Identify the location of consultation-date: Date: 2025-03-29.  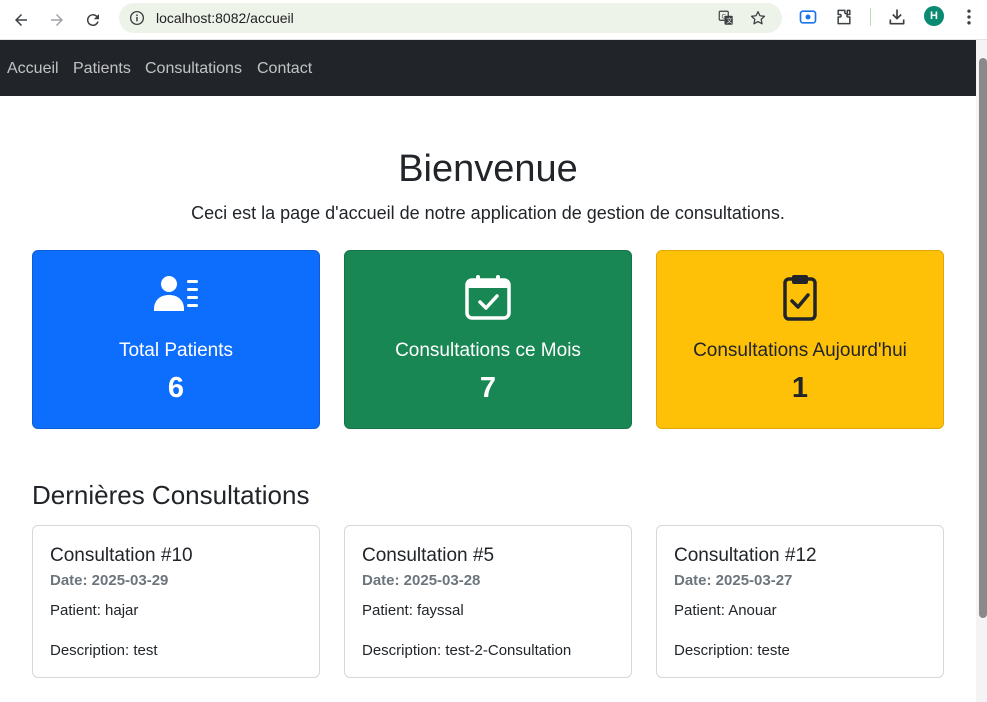
(109, 580).